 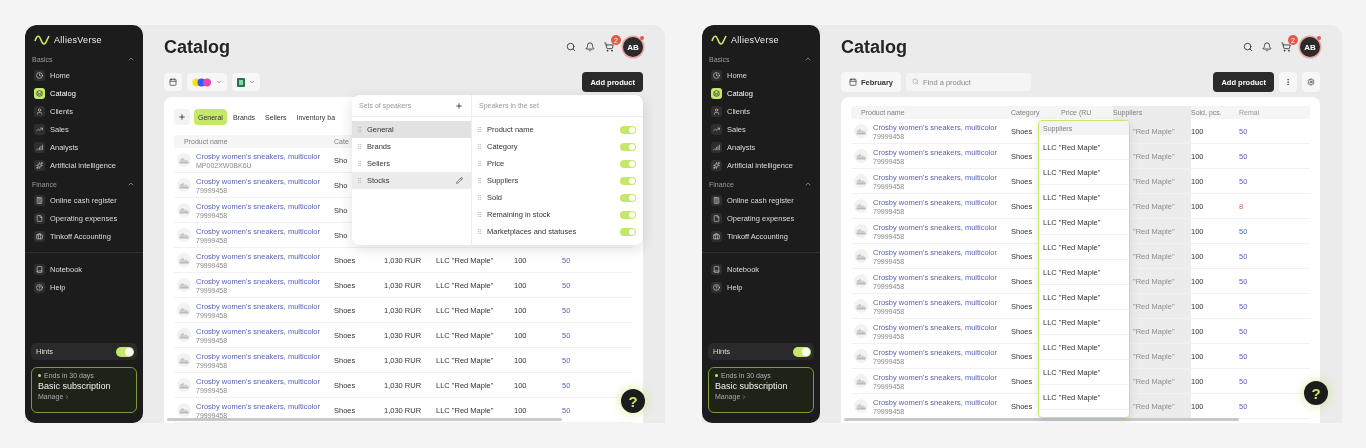 What do you see at coordinates (202, 82) in the screenshot?
I see `marketplace-logos-icon` at bounding box center [202, 82].